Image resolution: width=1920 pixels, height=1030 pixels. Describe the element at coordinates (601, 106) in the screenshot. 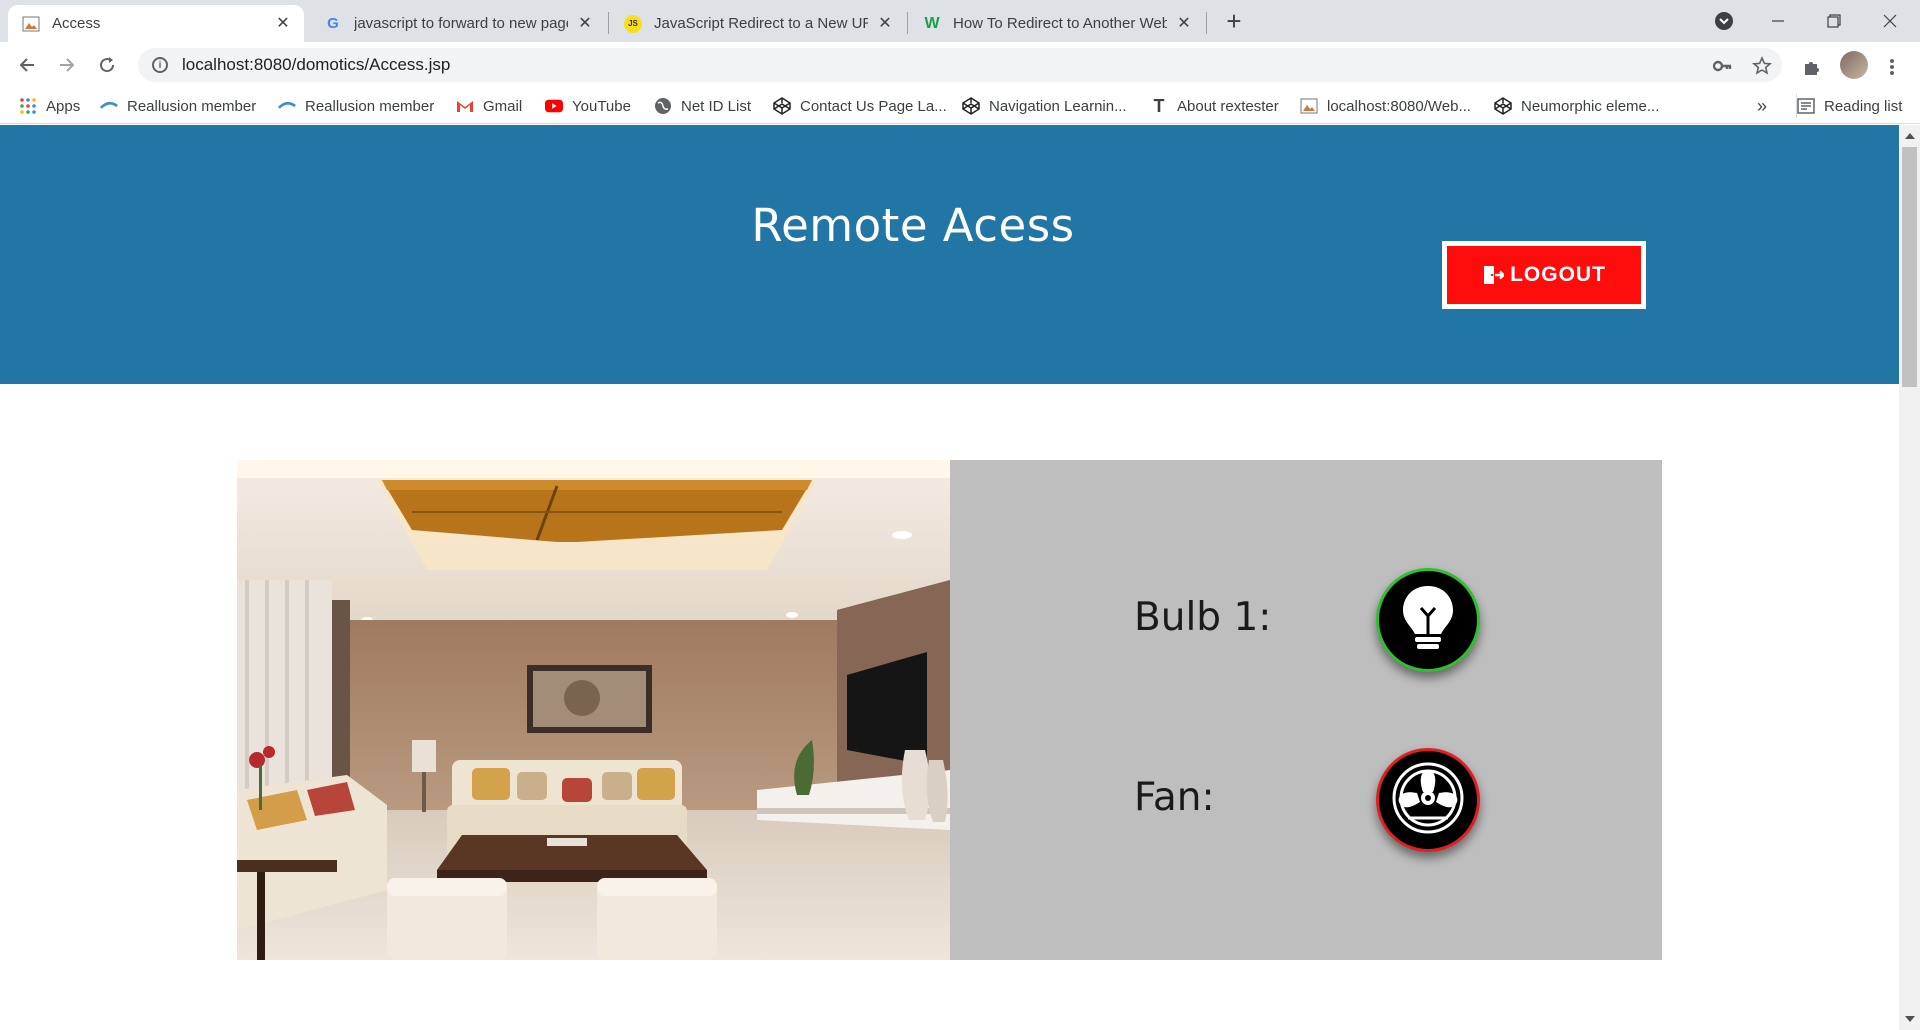

I see `bookmark-label: YouTube` at that location.